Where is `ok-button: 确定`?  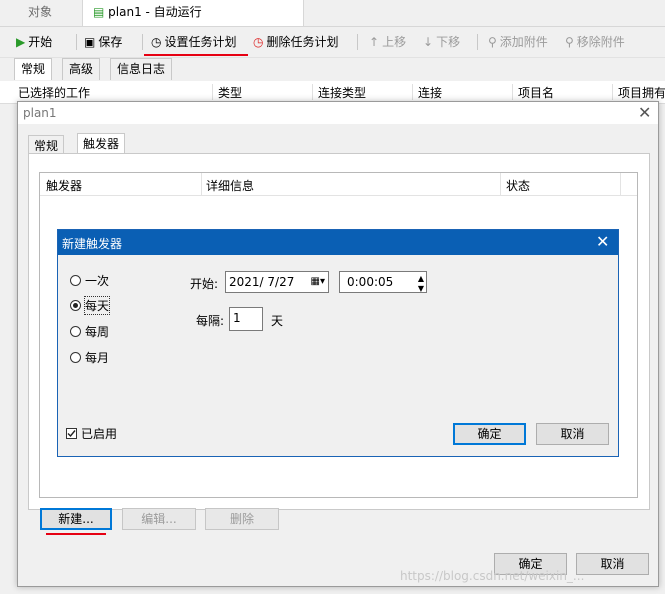
ok-button: 确定 is located at coordinates (489, 434).